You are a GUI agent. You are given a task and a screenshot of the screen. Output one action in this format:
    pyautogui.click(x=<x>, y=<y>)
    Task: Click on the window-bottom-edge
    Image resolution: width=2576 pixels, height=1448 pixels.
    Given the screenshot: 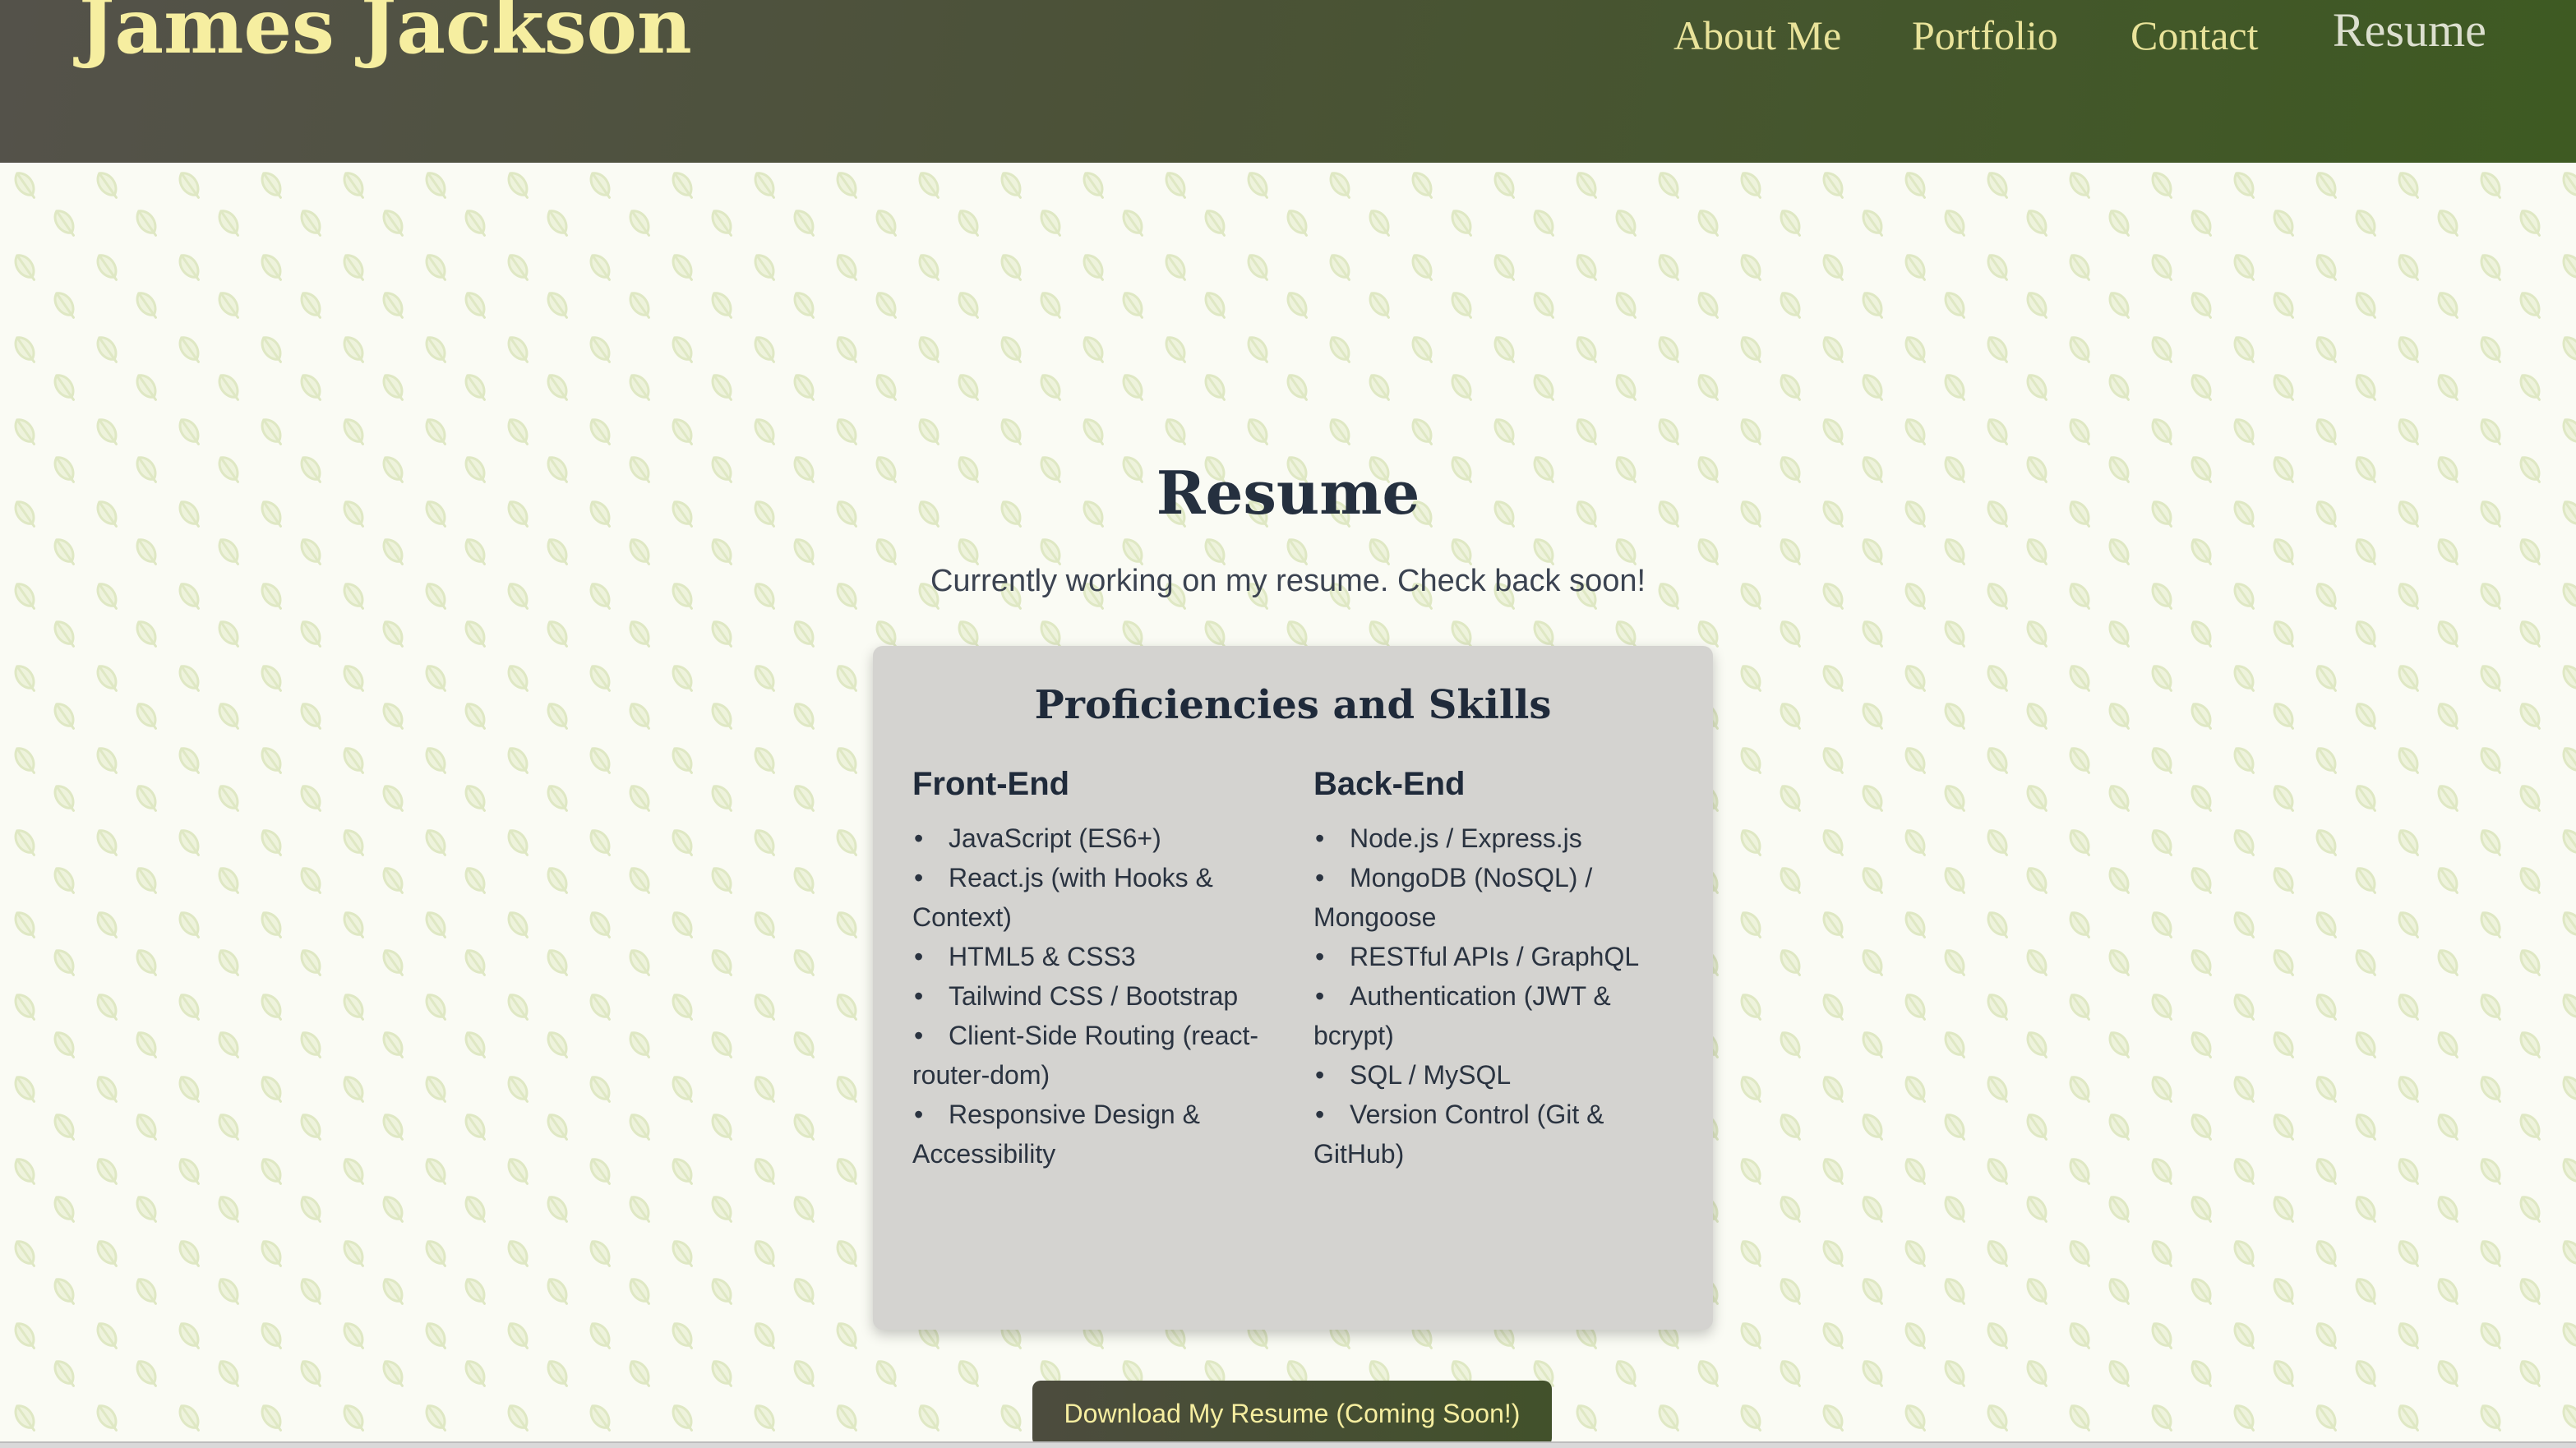 What is the action you would take?
    pyautogui.click(x=1288, y=1445)
    